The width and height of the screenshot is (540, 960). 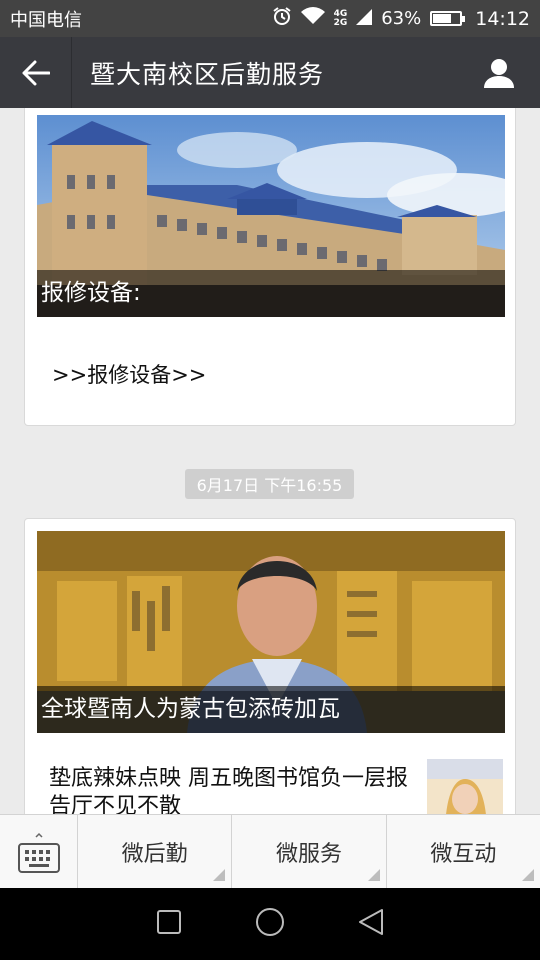 I want to click on back-button, so click(x=36, y=72).